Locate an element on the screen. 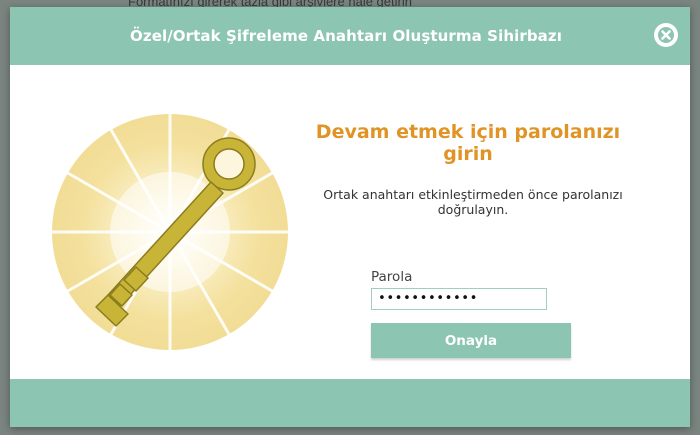  dialog-heading: Devam etmek için parolanızı girin is located at coordinates (468, 143).